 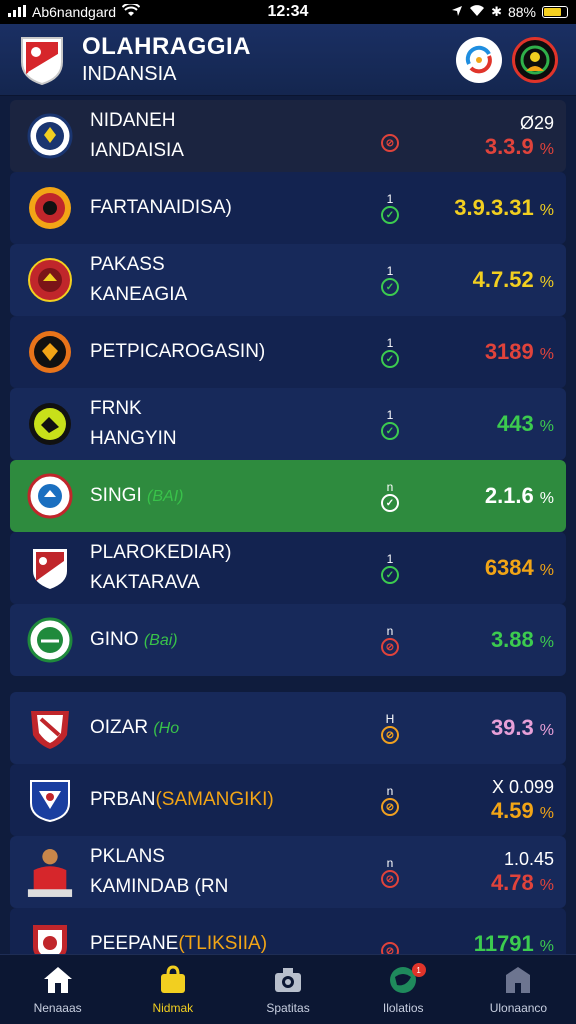 I want to click on nav-item-bag: Nidmak, so click(x=172, y=989).